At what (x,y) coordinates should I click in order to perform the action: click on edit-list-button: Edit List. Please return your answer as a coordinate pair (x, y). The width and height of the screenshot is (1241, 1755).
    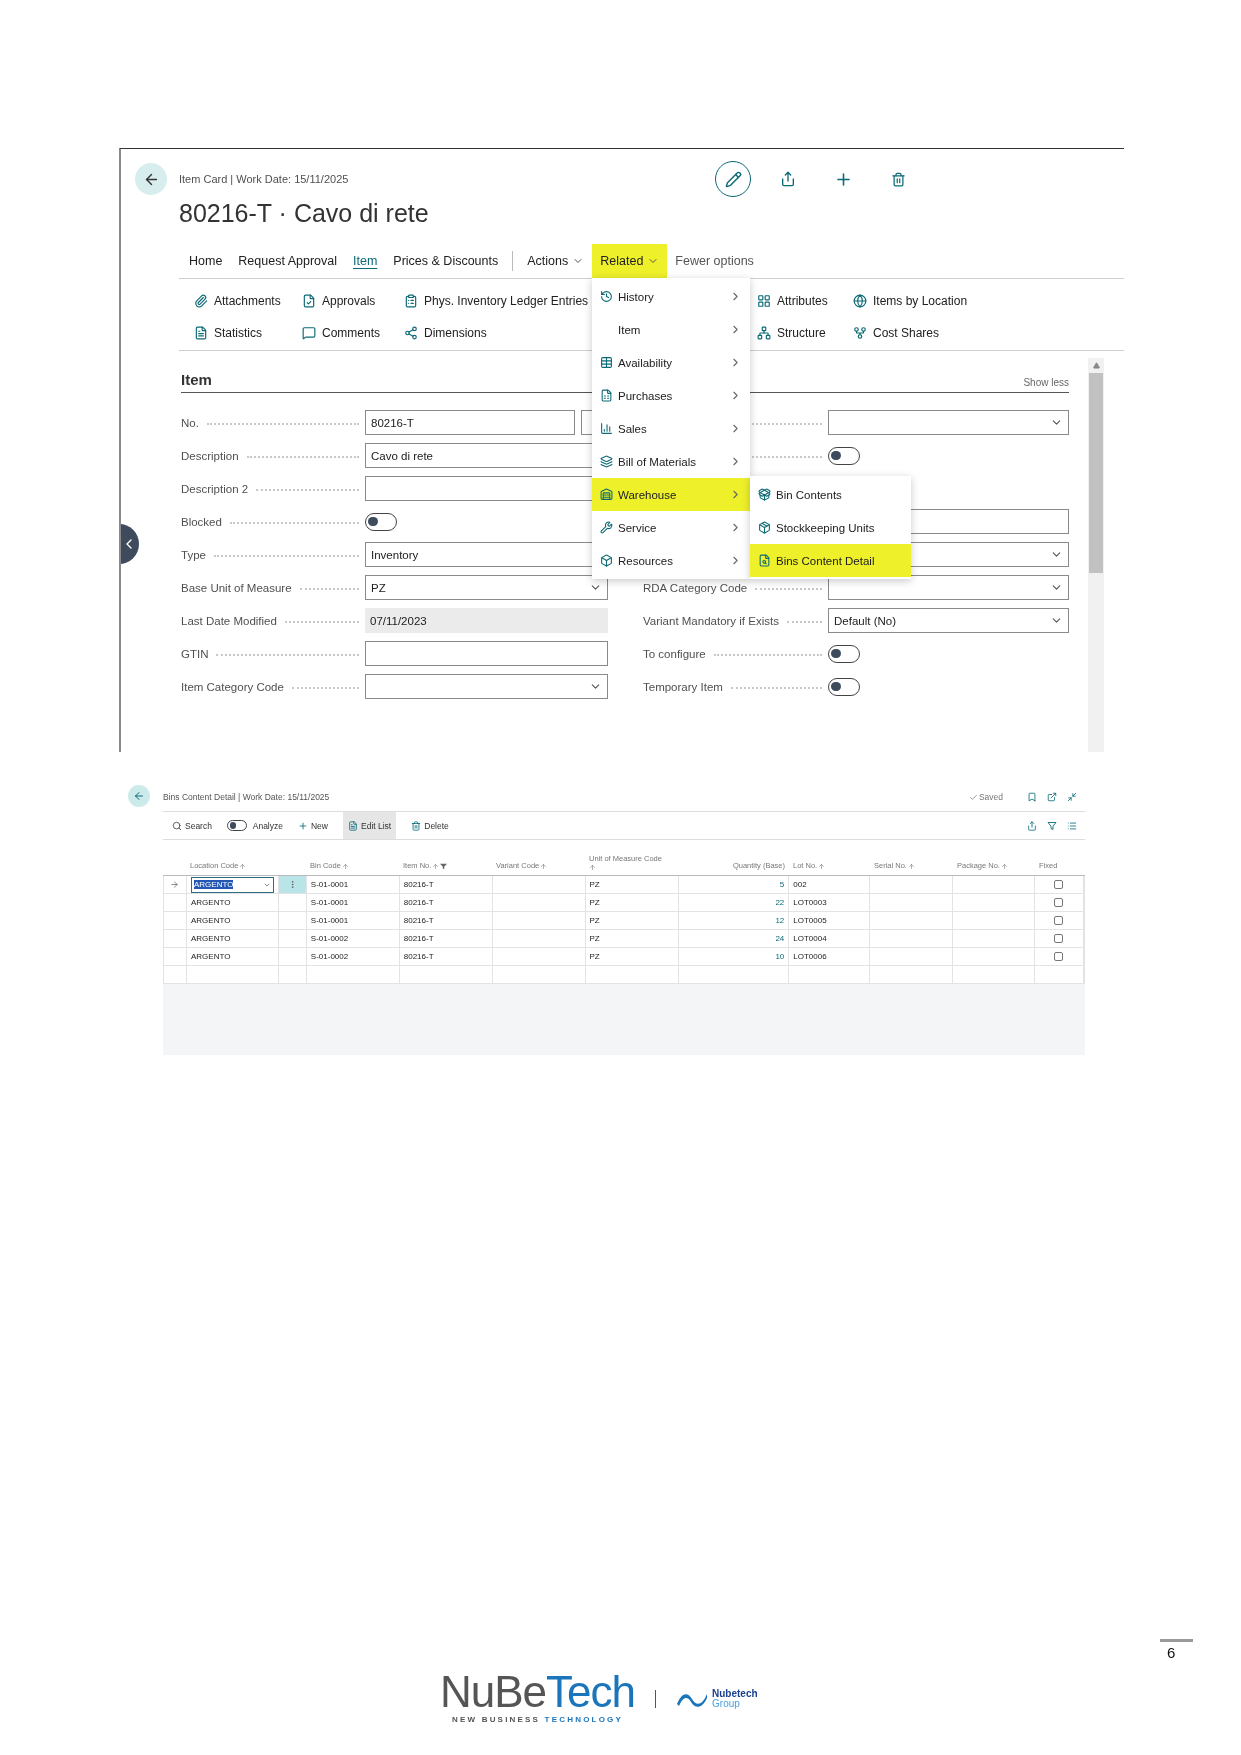
    Looking at the image, I should click on (370, 825).